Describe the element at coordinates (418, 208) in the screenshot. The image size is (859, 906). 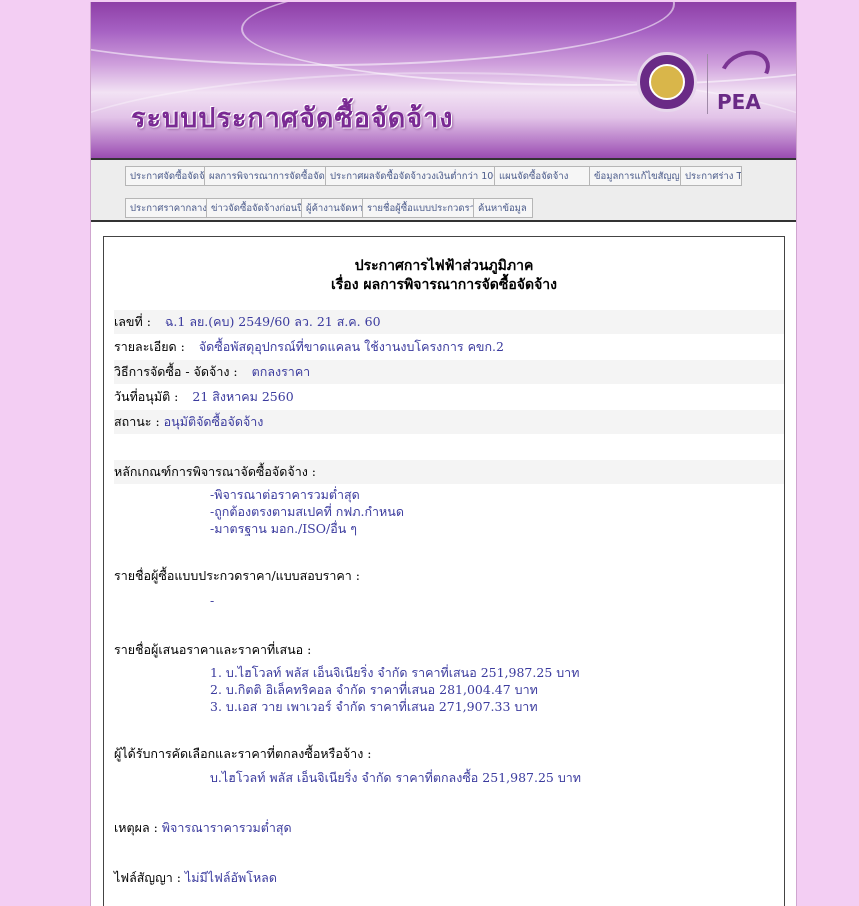
I see `nav-bid-buyers: รายชื่อผู้ซื้อแบบประกวดราคา` at that location.